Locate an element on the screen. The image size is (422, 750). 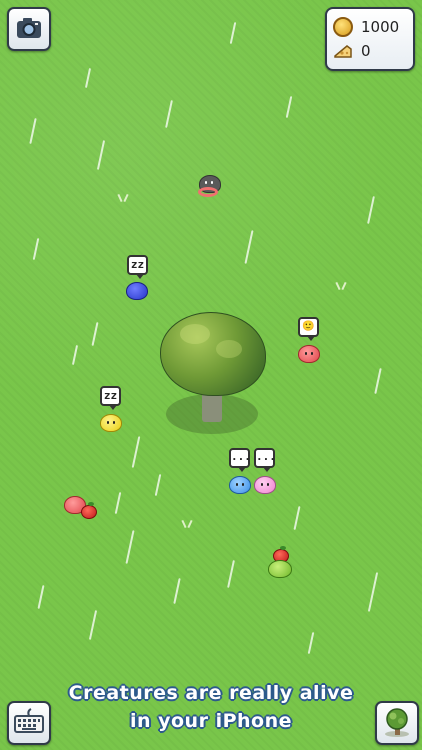
speech-bubble: 🙂 is located at coordinates (308, 329).